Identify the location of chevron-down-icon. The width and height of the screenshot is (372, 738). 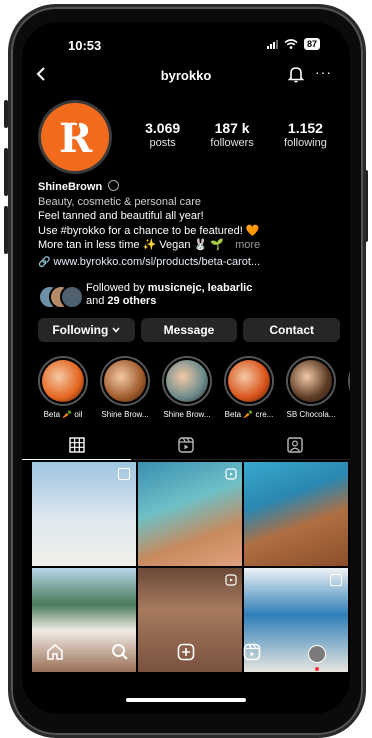
(116, 330).